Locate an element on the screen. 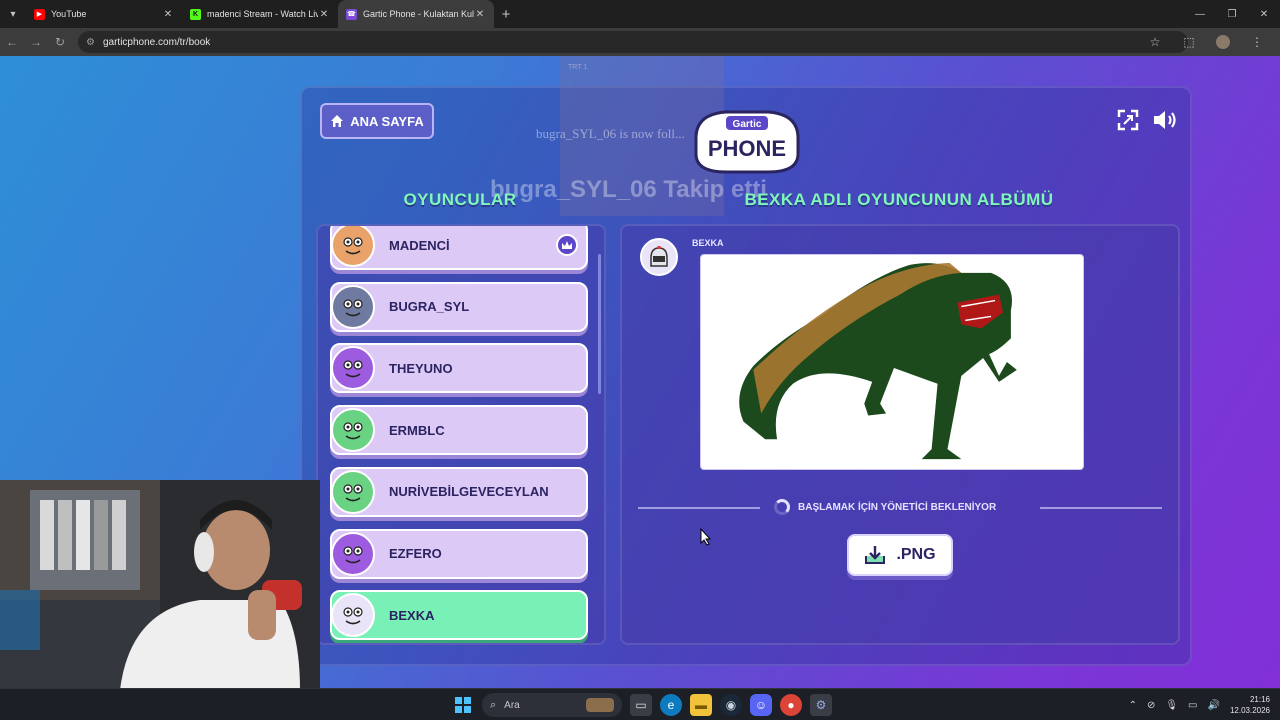 This screenshot has width=1280, height=720. volume-icon is located at coordinates (1166, 120).